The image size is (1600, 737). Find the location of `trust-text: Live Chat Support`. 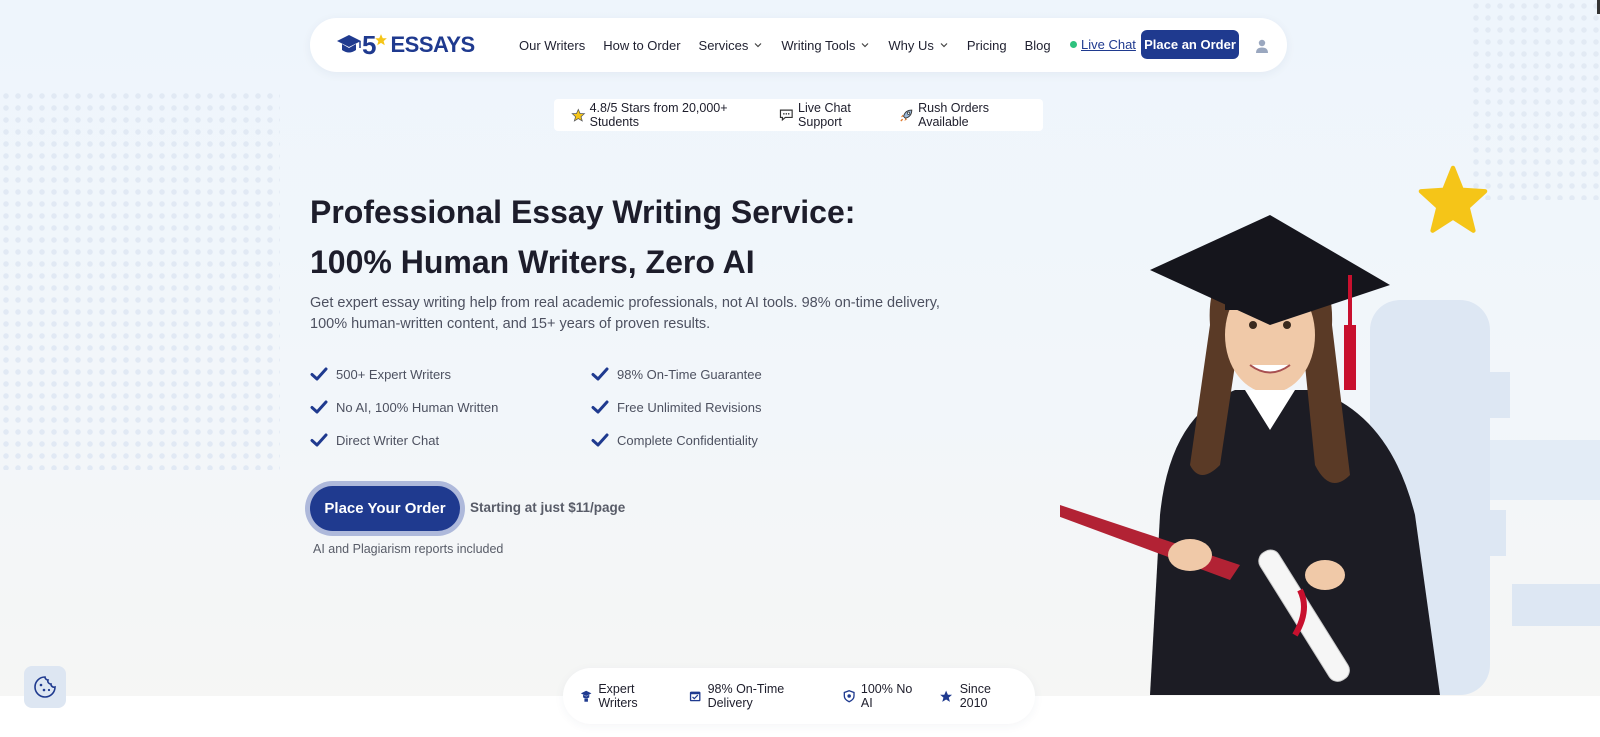

trust-text: Live Chat Support is located at coordinates (824, 115).